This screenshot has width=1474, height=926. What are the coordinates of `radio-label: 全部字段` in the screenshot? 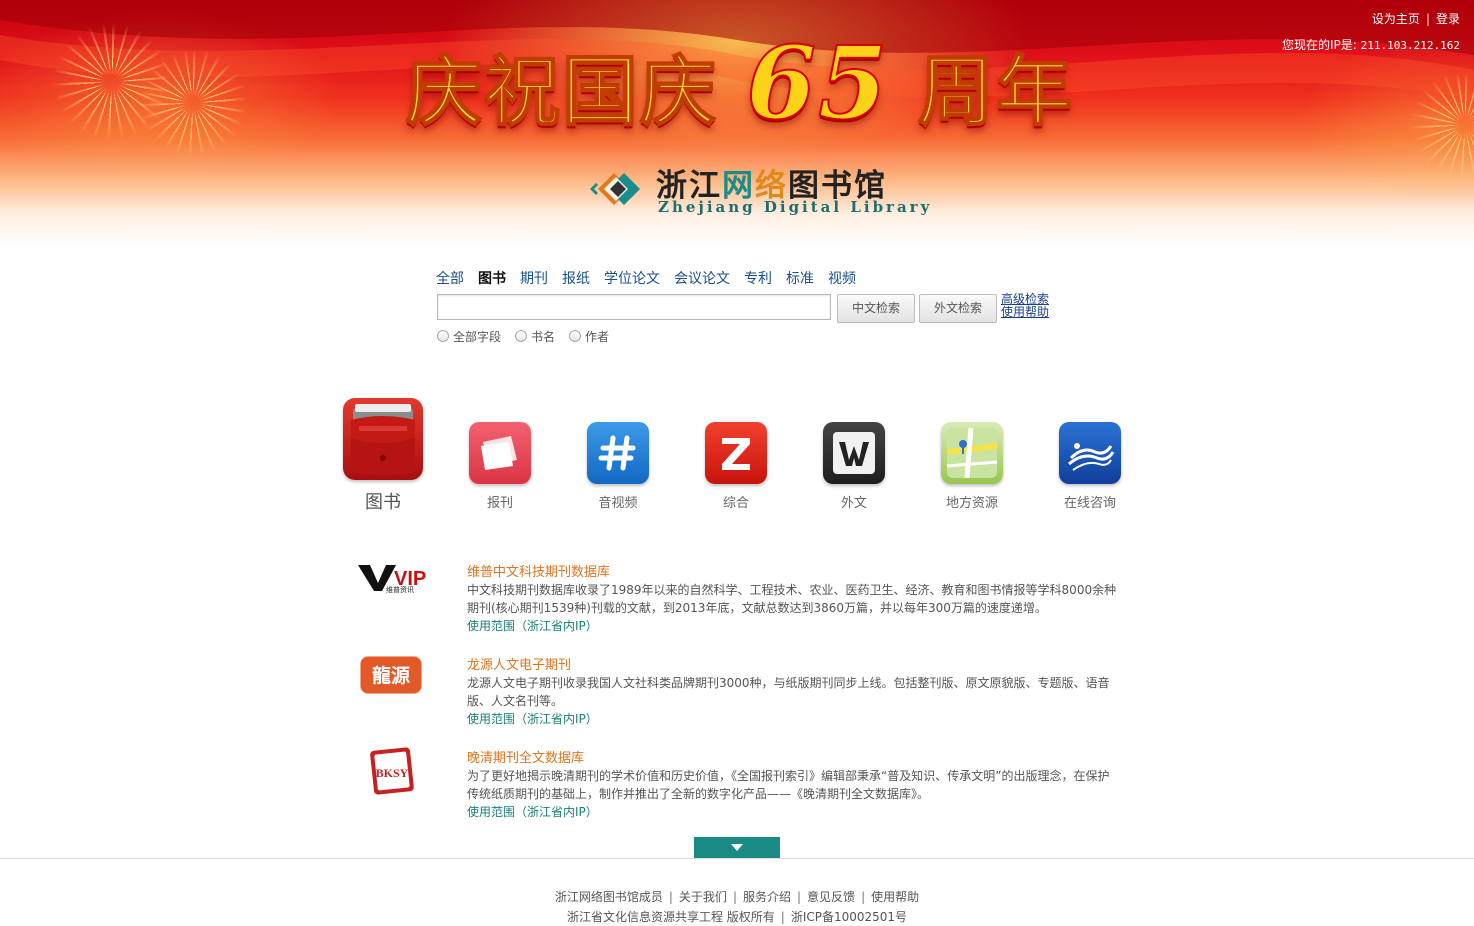 It's located at (477, 337).